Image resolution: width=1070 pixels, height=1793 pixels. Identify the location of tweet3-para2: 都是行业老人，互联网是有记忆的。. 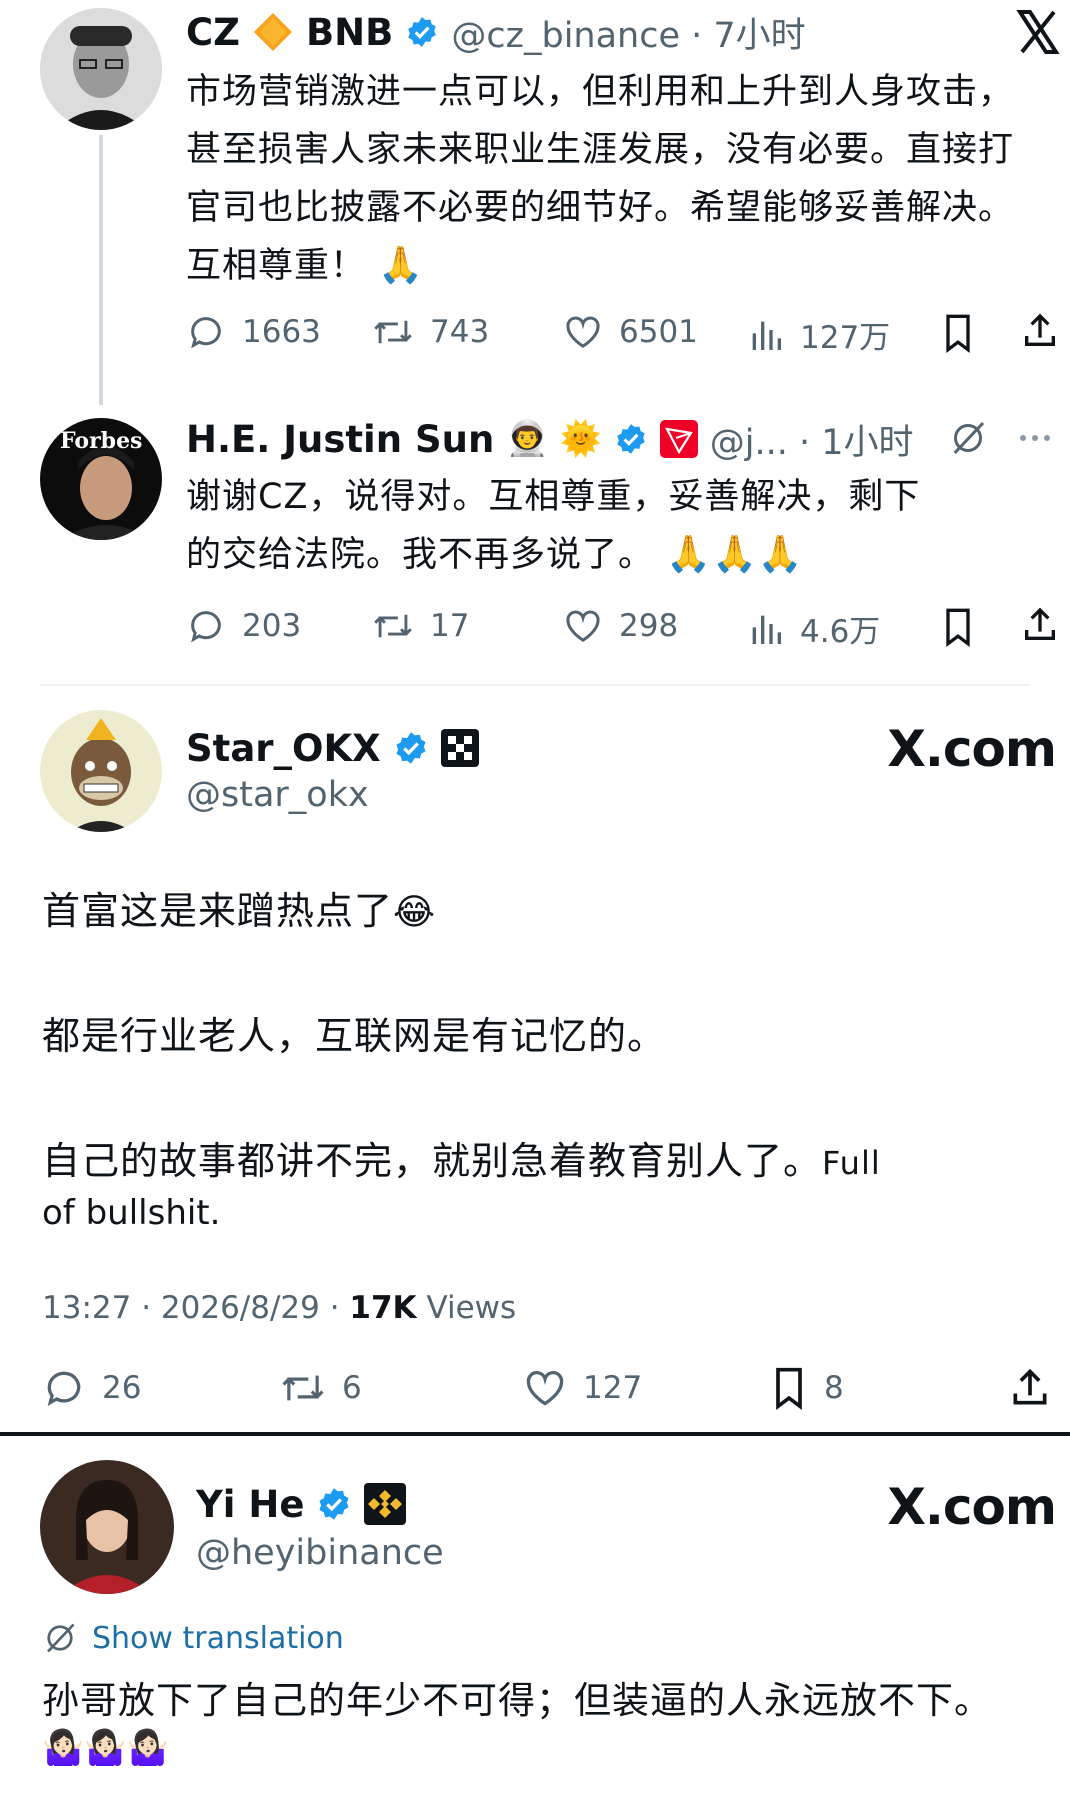
(354, 1036).